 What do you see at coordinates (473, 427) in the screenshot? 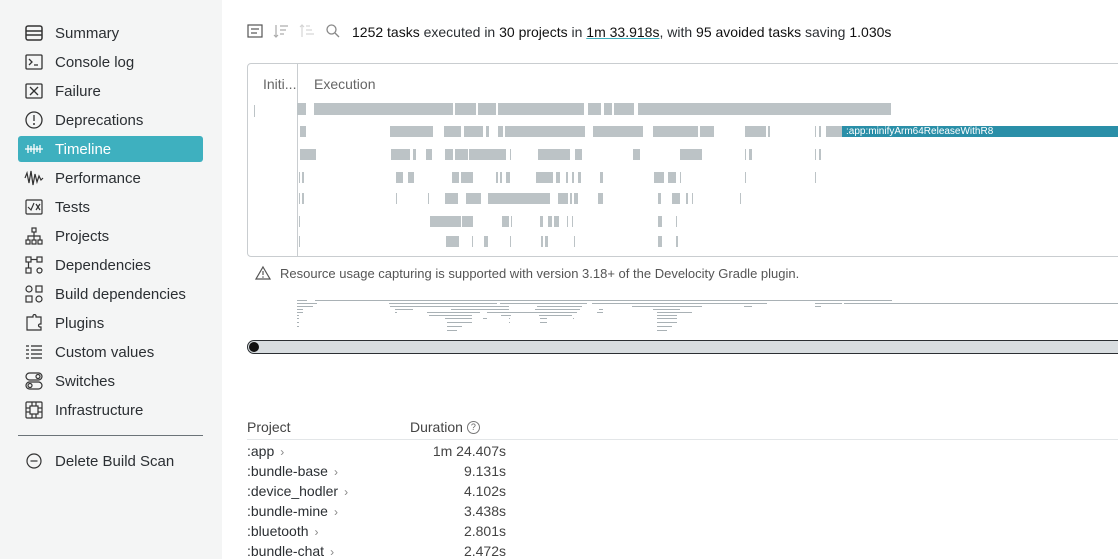
I see `help-icon: ?` at bounding box center [473, 427].